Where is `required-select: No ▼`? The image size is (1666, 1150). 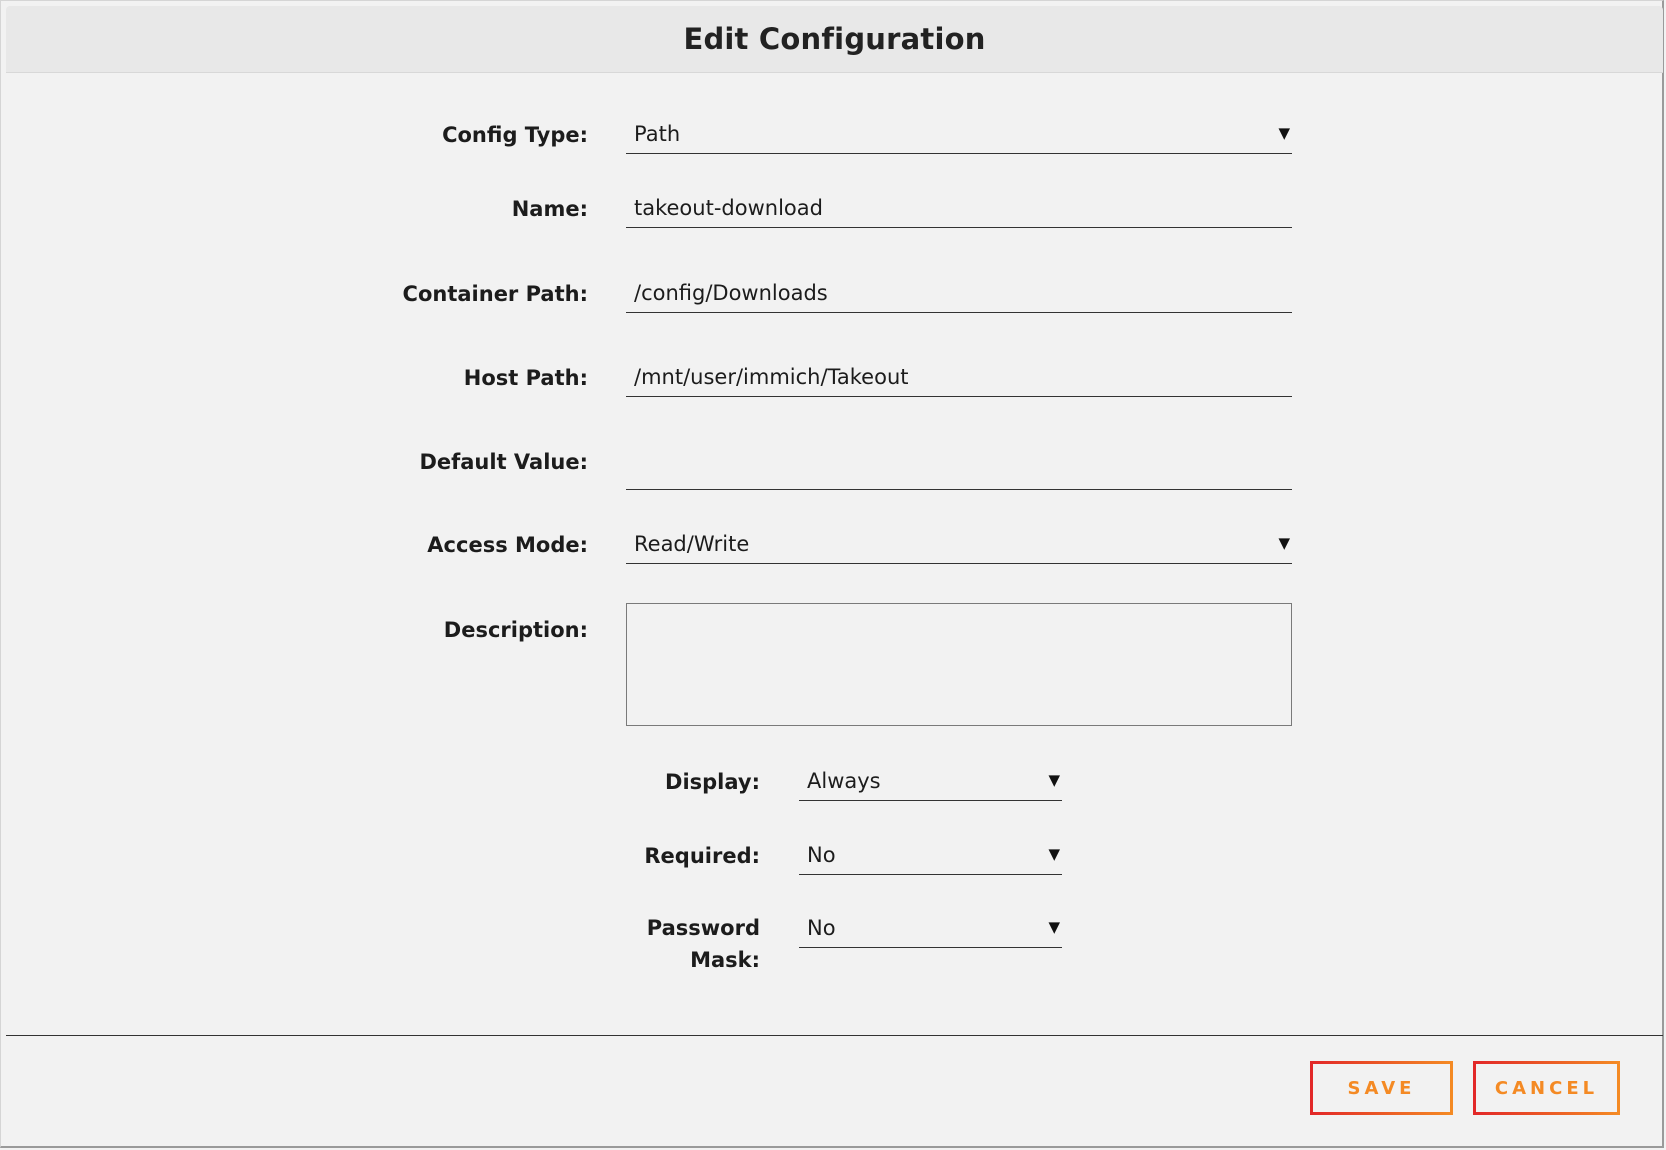
required-select: No ▼ is located at coordinates (930, 858).